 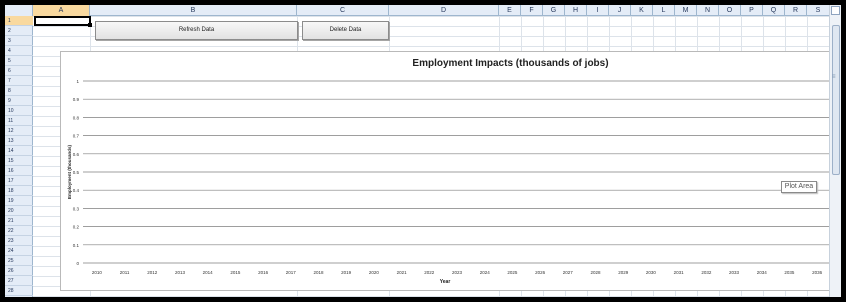 What do you see at coordinates (835, 10) in the screenshot?
I see `split-box` at bounding box center [835, 10].